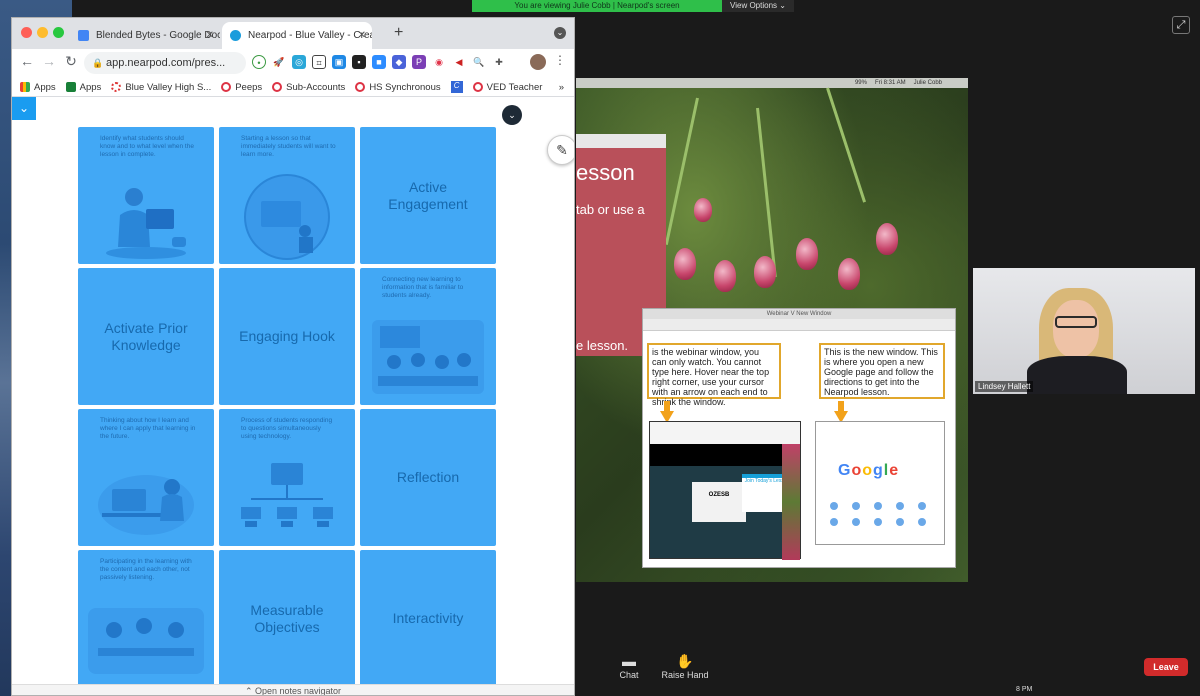  Describe the element at coordinates (42, 32) in the screenshot. I see `minimize-window-icon` at that location.